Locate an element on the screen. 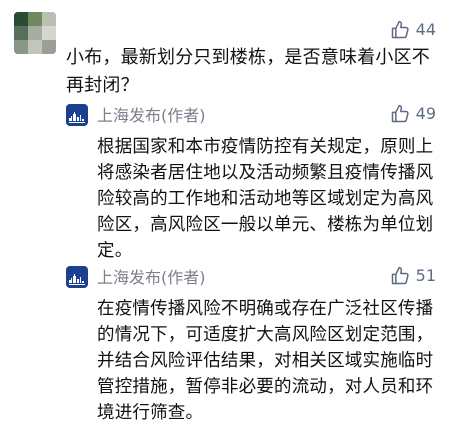 Image resolution: width=454 pixels, height=437 pixels. like-button: 44 is located at coordinates (413, 30).